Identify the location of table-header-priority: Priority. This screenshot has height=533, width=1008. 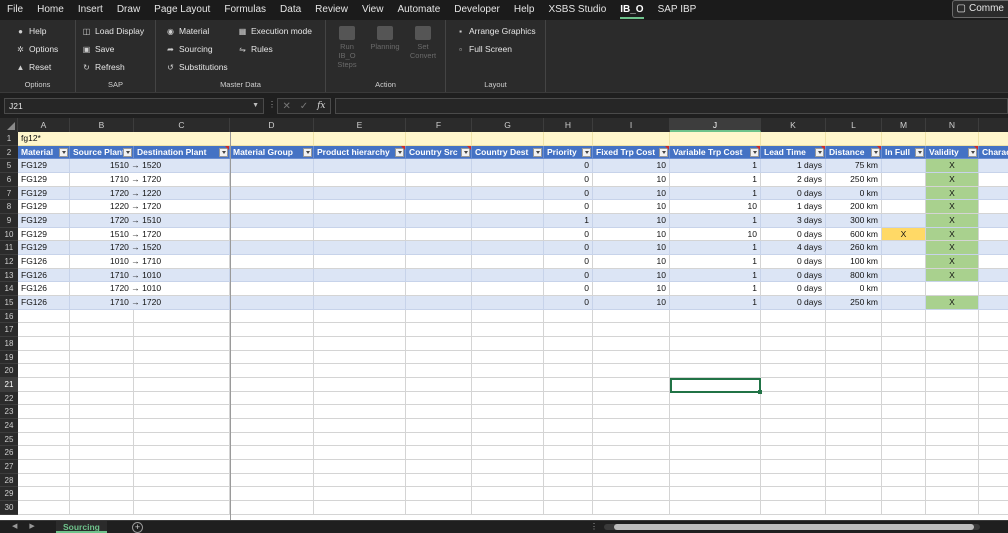
(568, 152).